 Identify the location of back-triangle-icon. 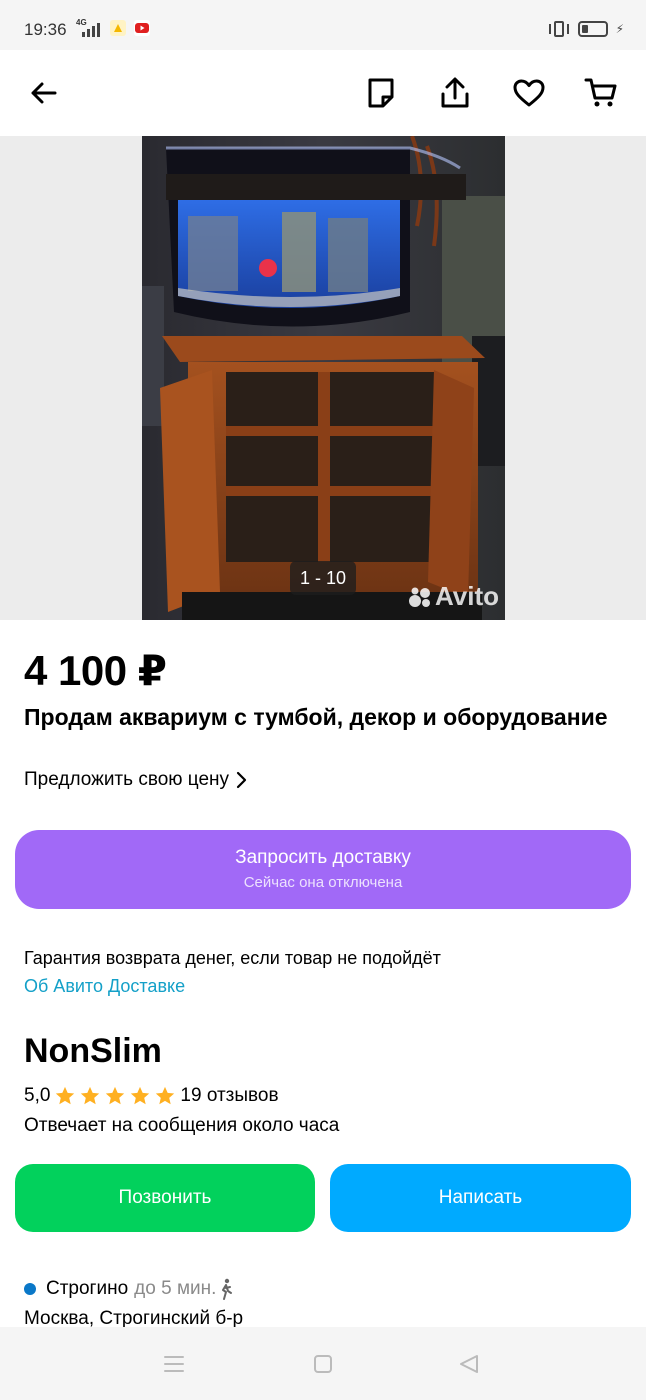
(469, 1364).